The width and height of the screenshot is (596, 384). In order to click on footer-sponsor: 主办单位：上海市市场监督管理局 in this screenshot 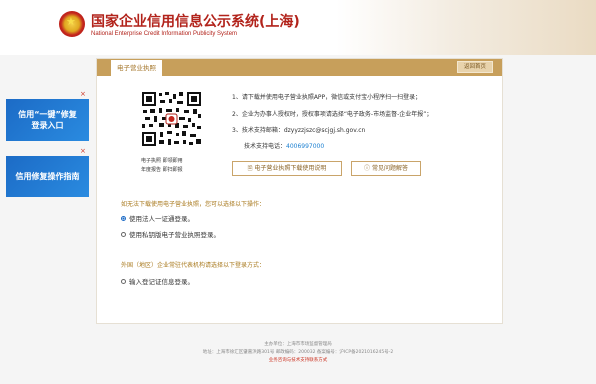, I will do `click(298, 344)`.